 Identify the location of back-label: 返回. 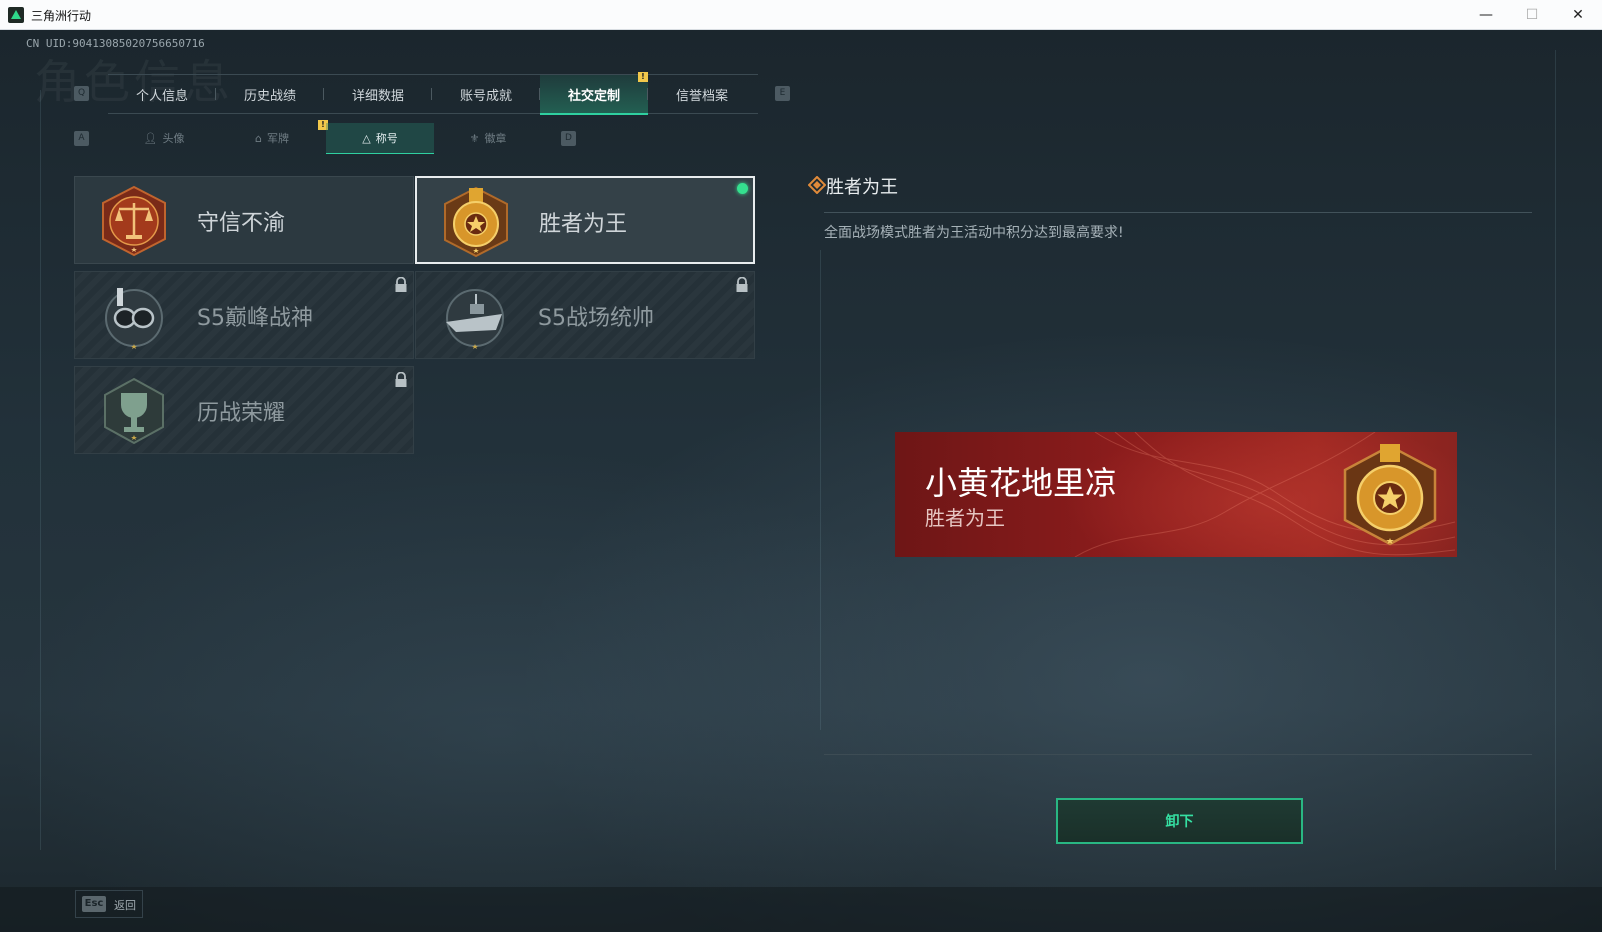
(125, 905).